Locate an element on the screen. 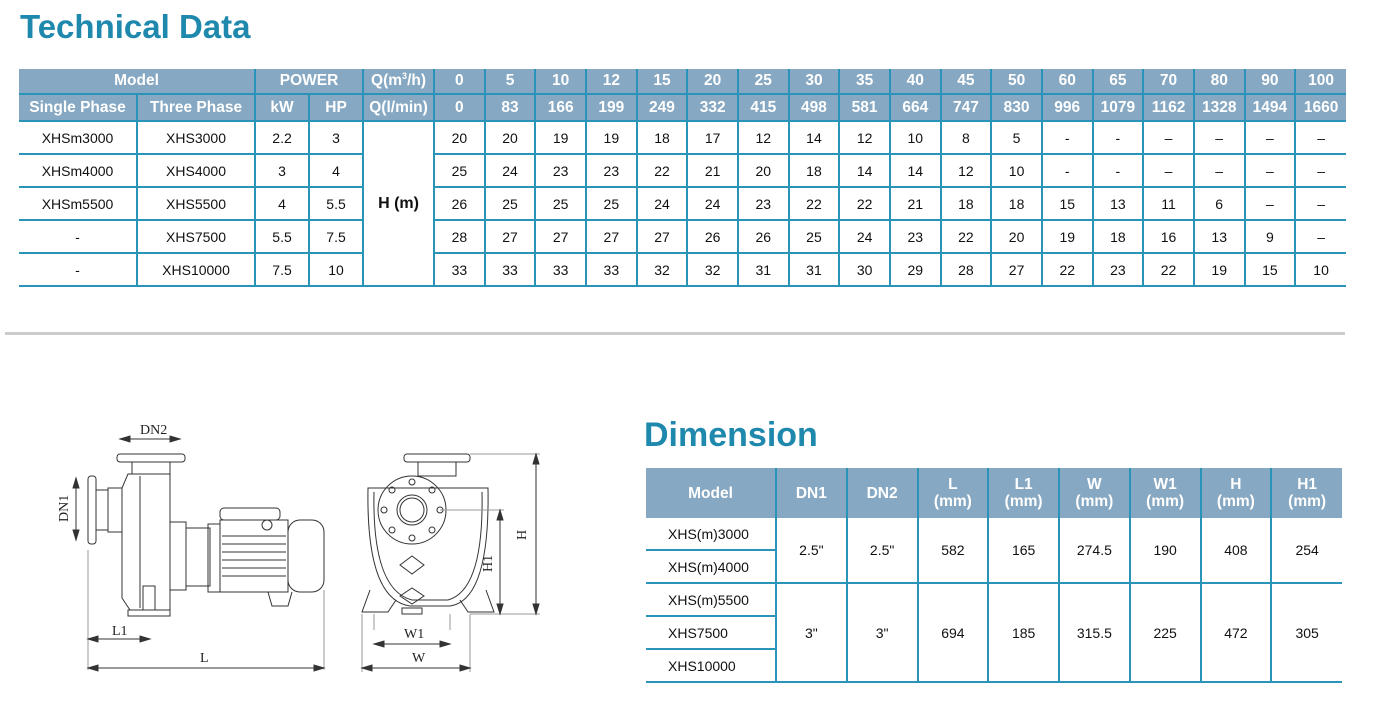 Image resolution: width=1400 pixels, height=705 pixels. flow-lmin-cell: 1328 is located at coordinates (1219, 108).